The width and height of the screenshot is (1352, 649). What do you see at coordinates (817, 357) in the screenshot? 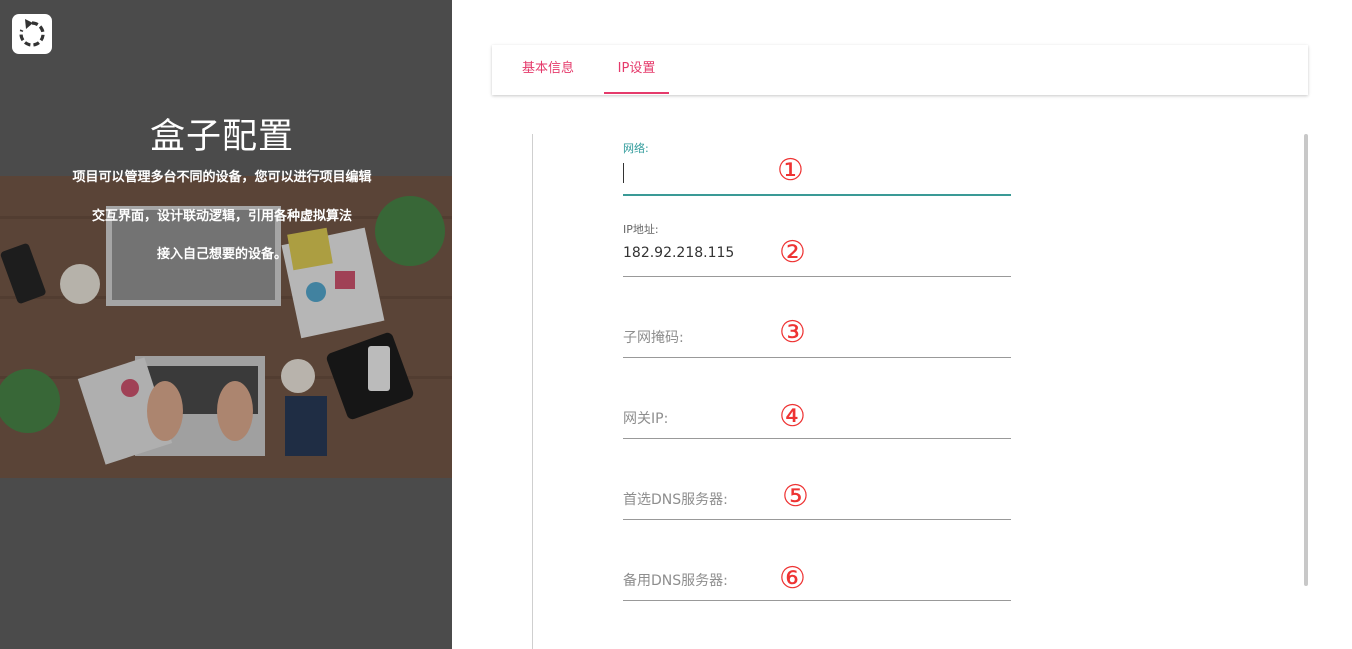
I see `subnet-mask-underline` at bounding box center [817, 357].